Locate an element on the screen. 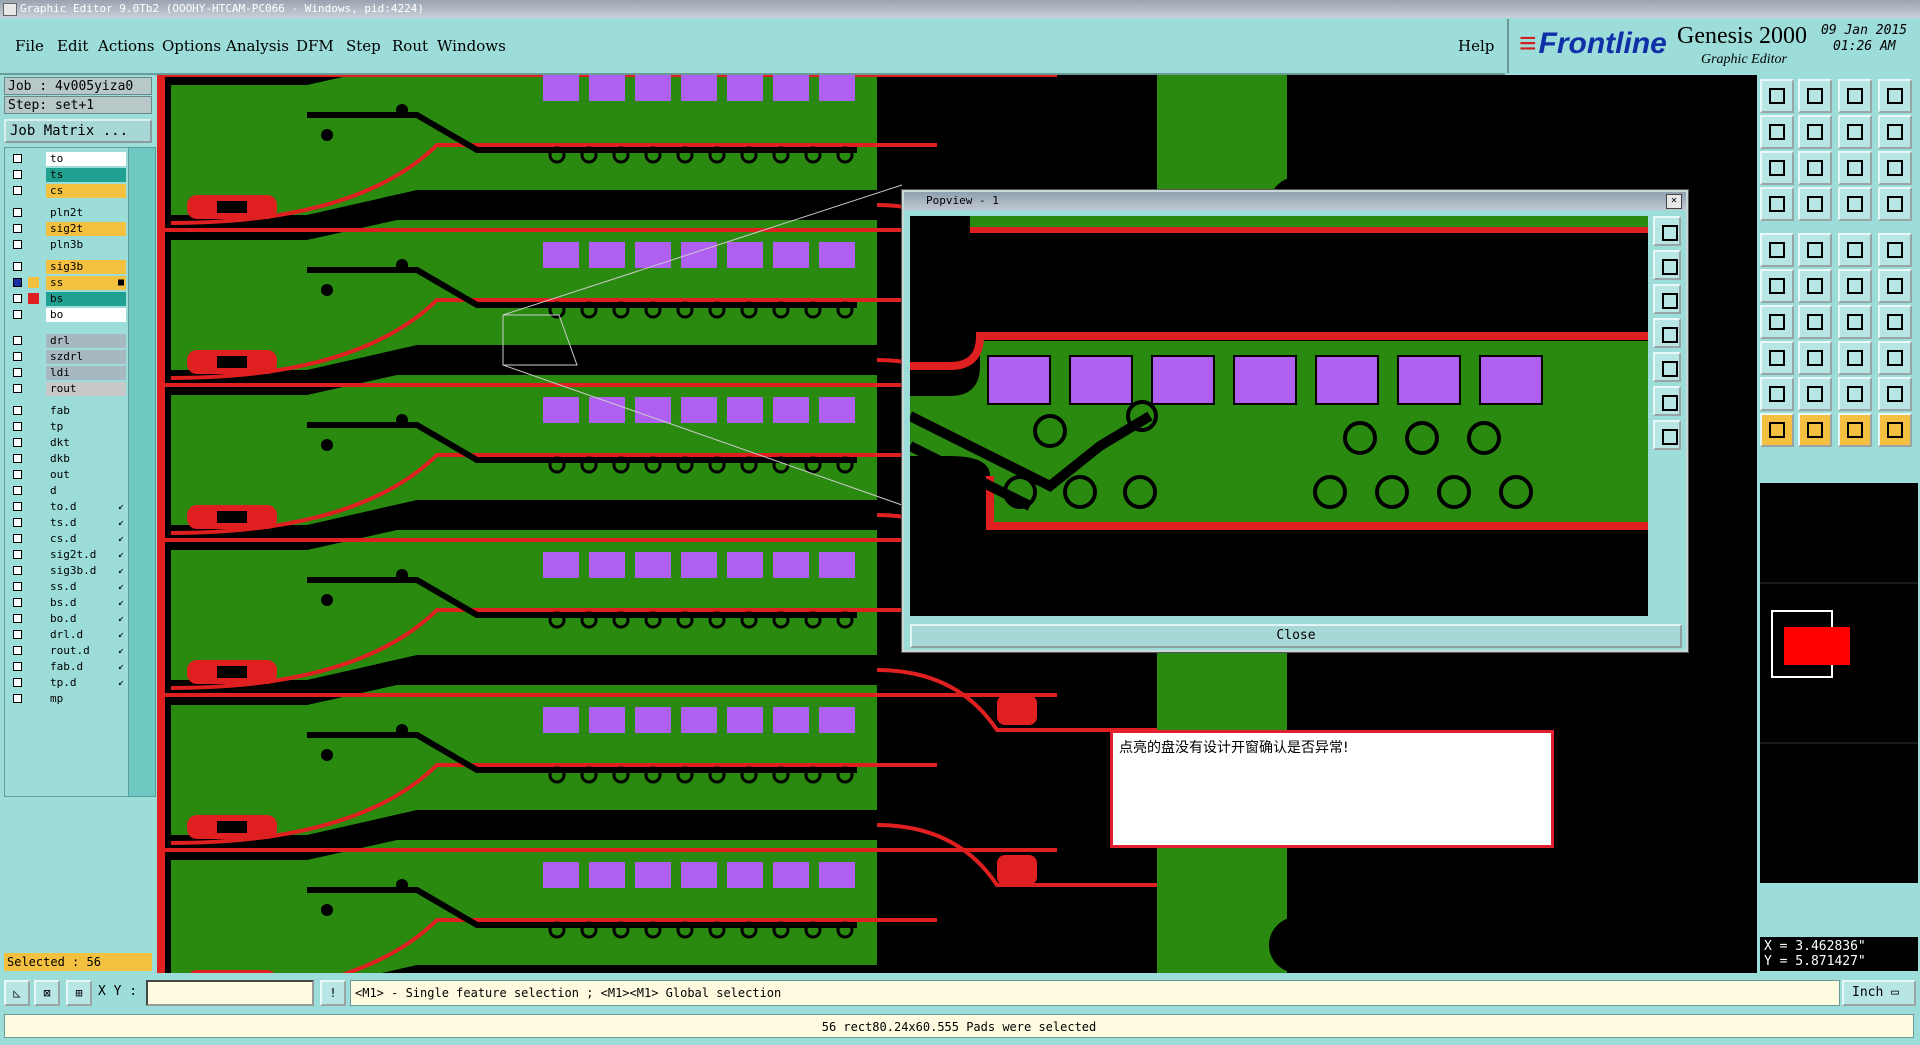 The image size is (1920, 1045). center-icon is located at coordinates (1815, 168).